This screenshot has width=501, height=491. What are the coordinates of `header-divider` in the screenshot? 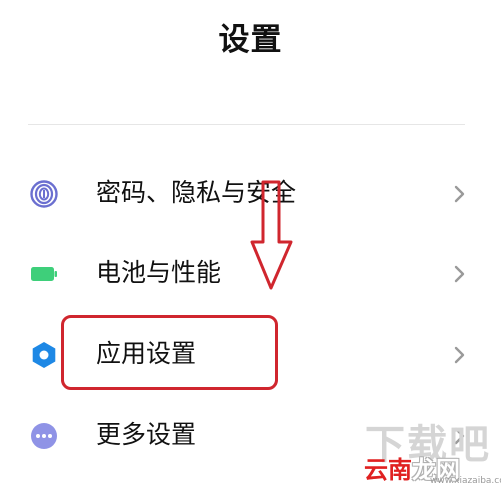 It's located at (246, 124).